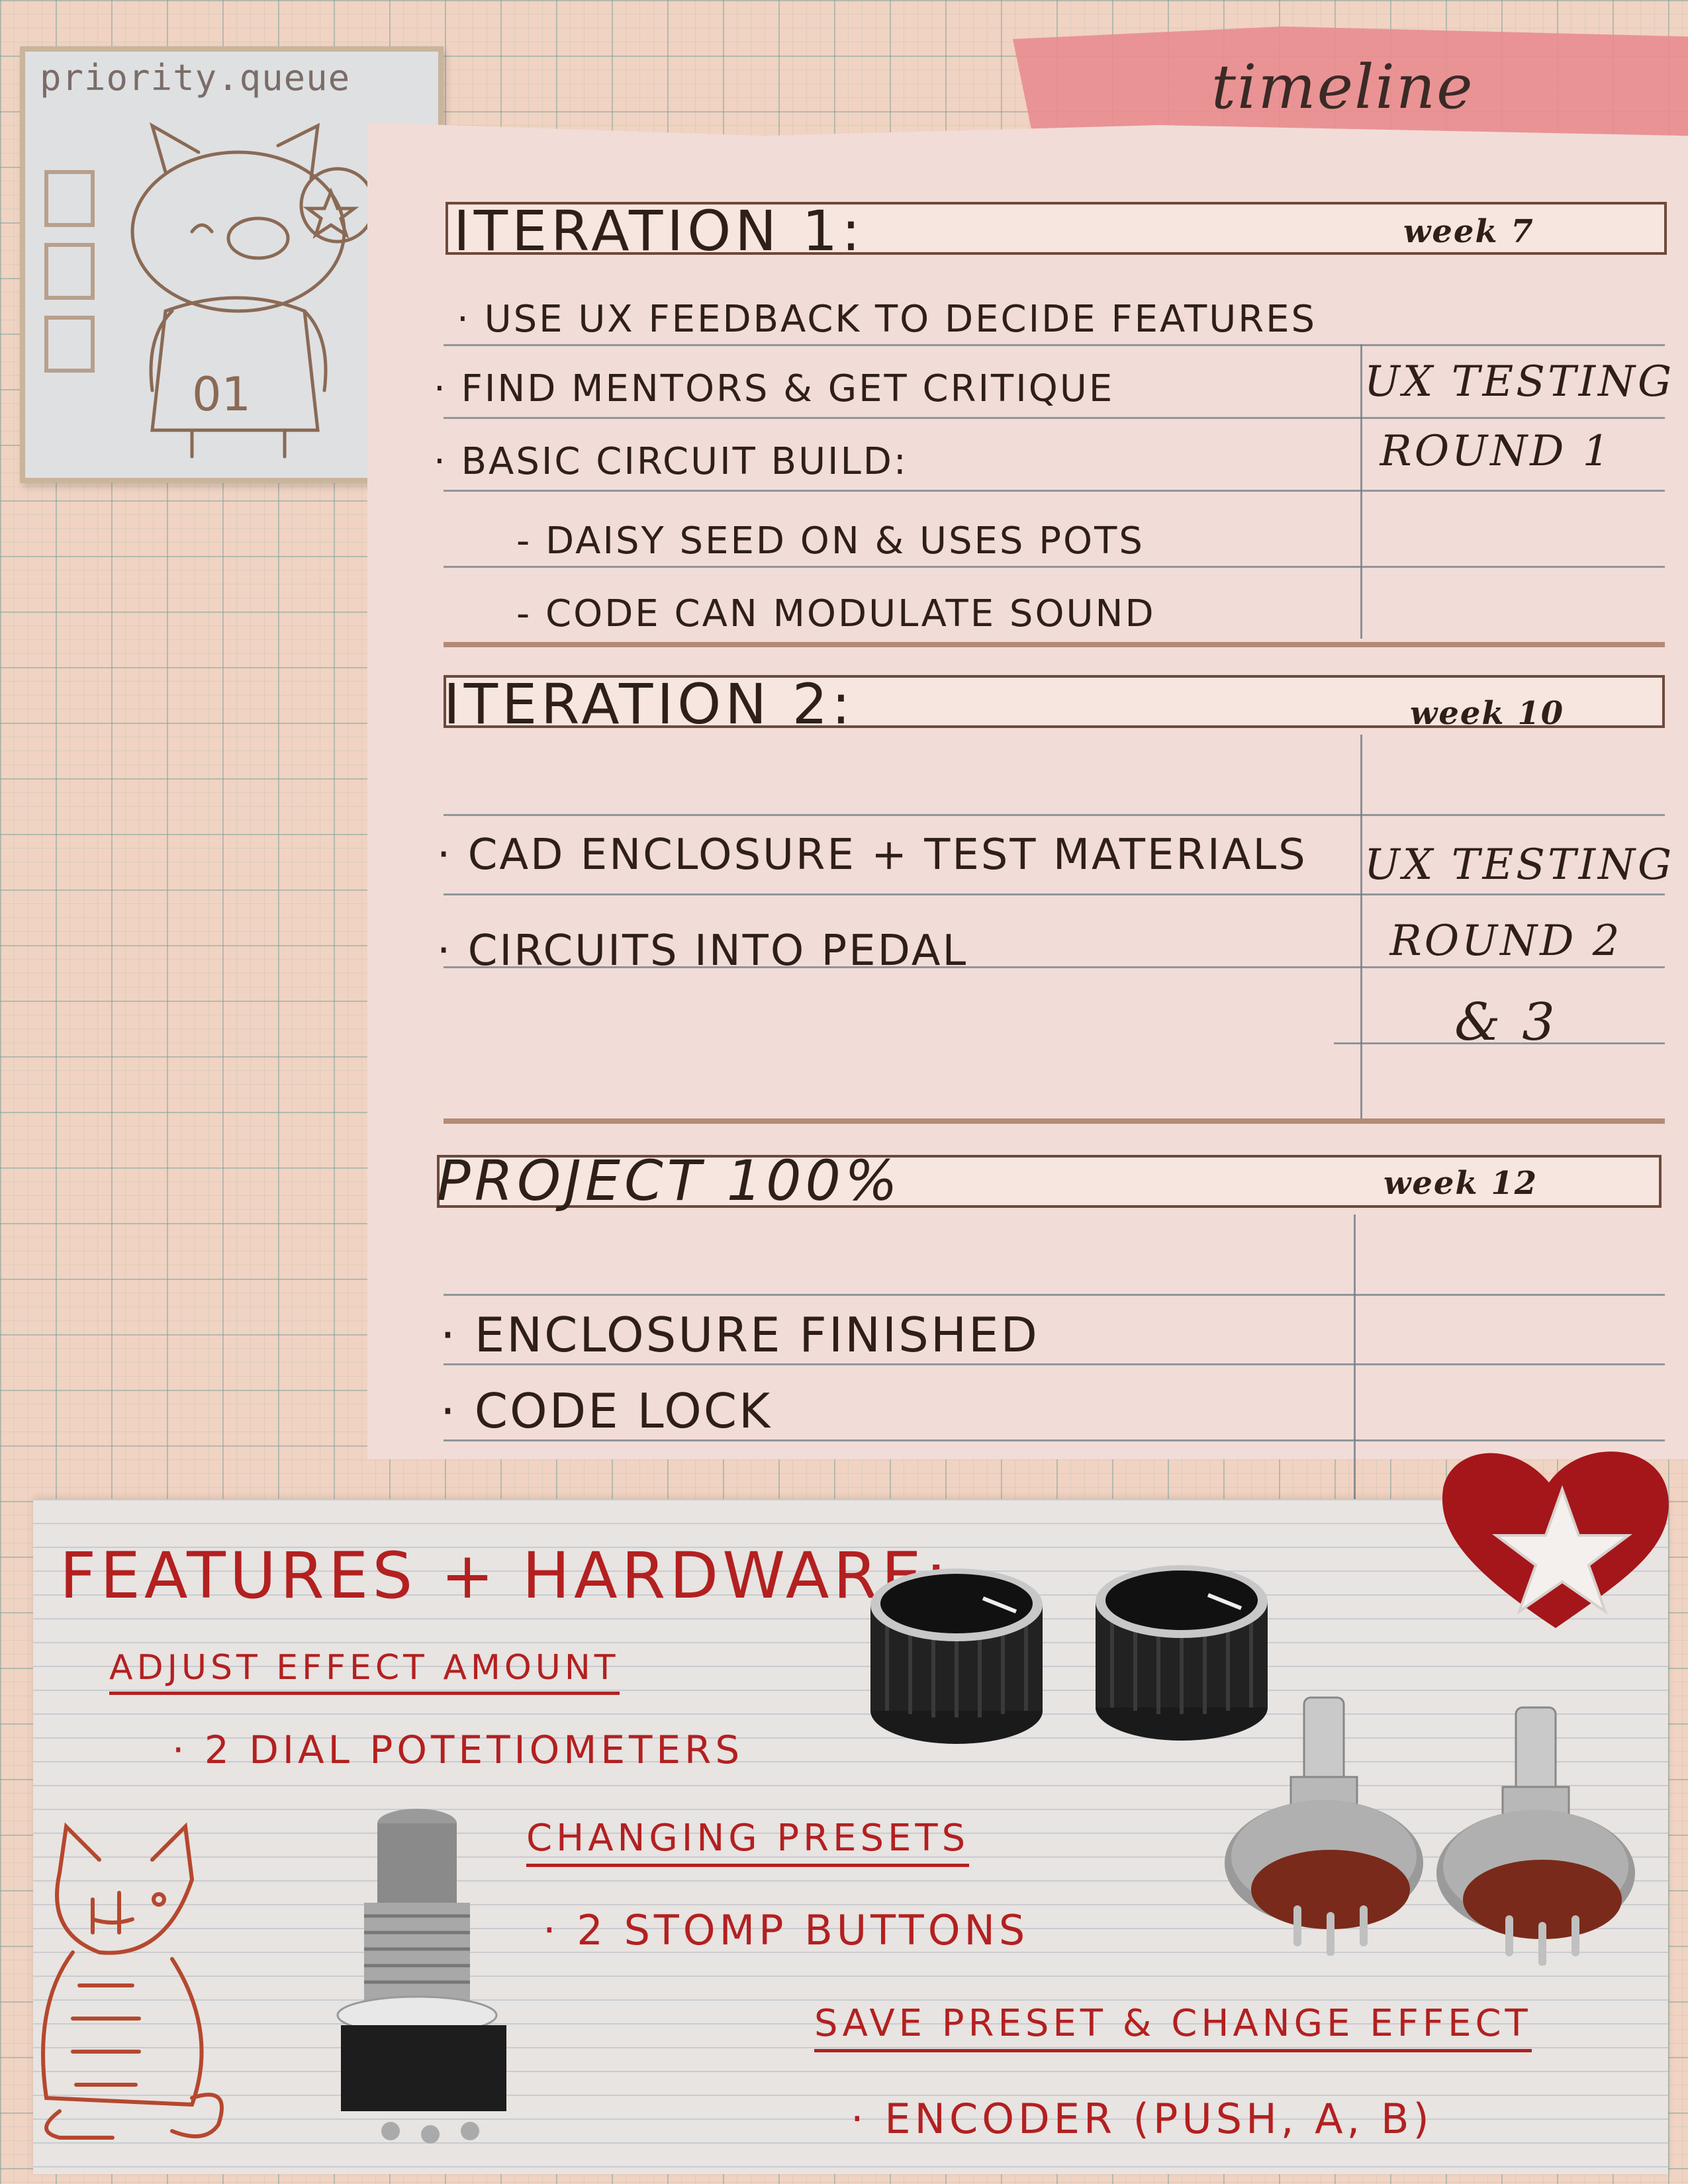  What do you see at coordinates (1460, 1183) in the screenshot?
I see `project-complete-week: week 12` at bounding box center [1460, 1183].